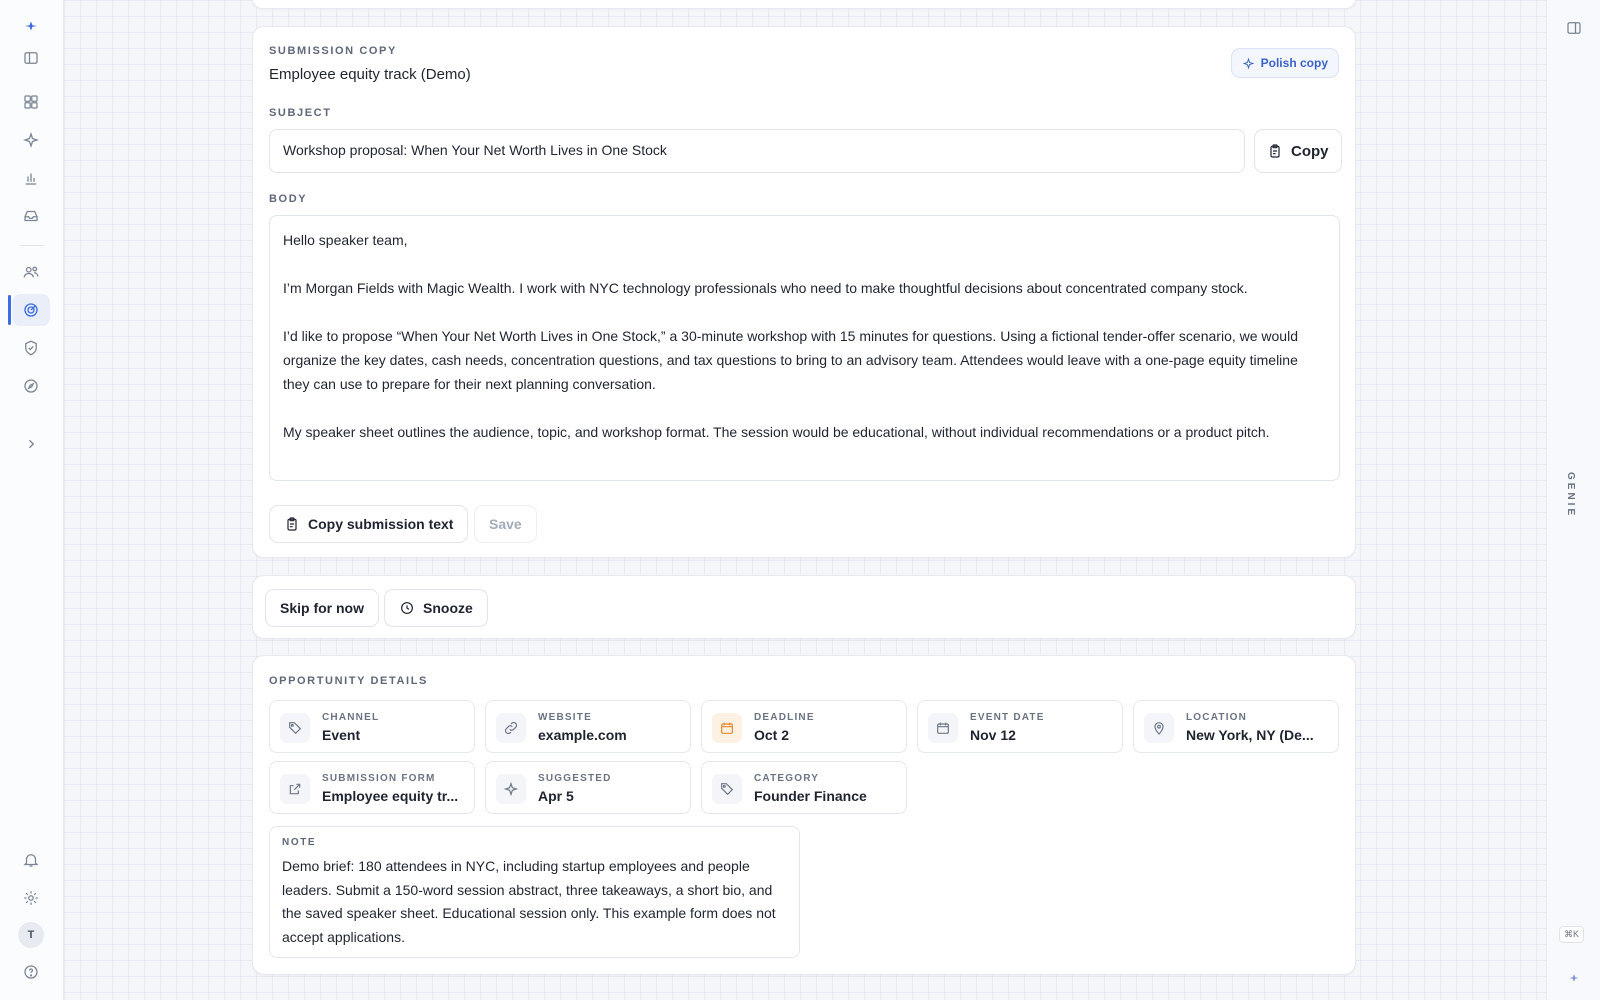 This screenshot has height=1000, width=1600. I want to click on expand-chevron-icon, so click(31, 444).